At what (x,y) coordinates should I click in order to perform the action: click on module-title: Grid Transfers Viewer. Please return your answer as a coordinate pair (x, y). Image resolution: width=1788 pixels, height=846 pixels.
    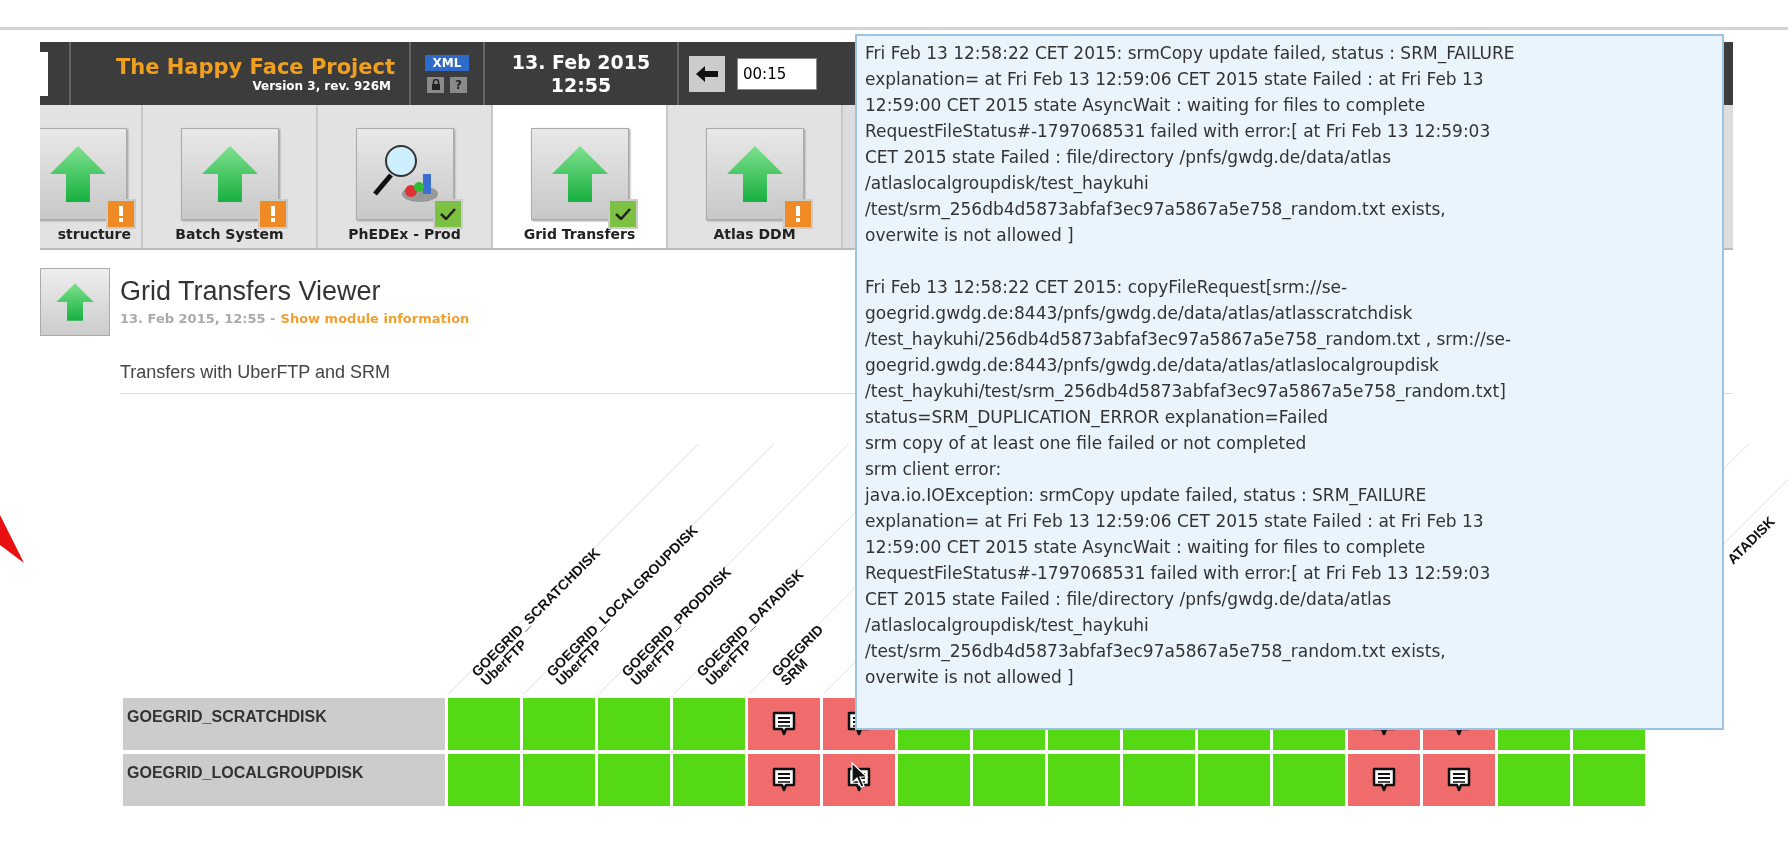
    Looking at the image, I should click on (251, 291).